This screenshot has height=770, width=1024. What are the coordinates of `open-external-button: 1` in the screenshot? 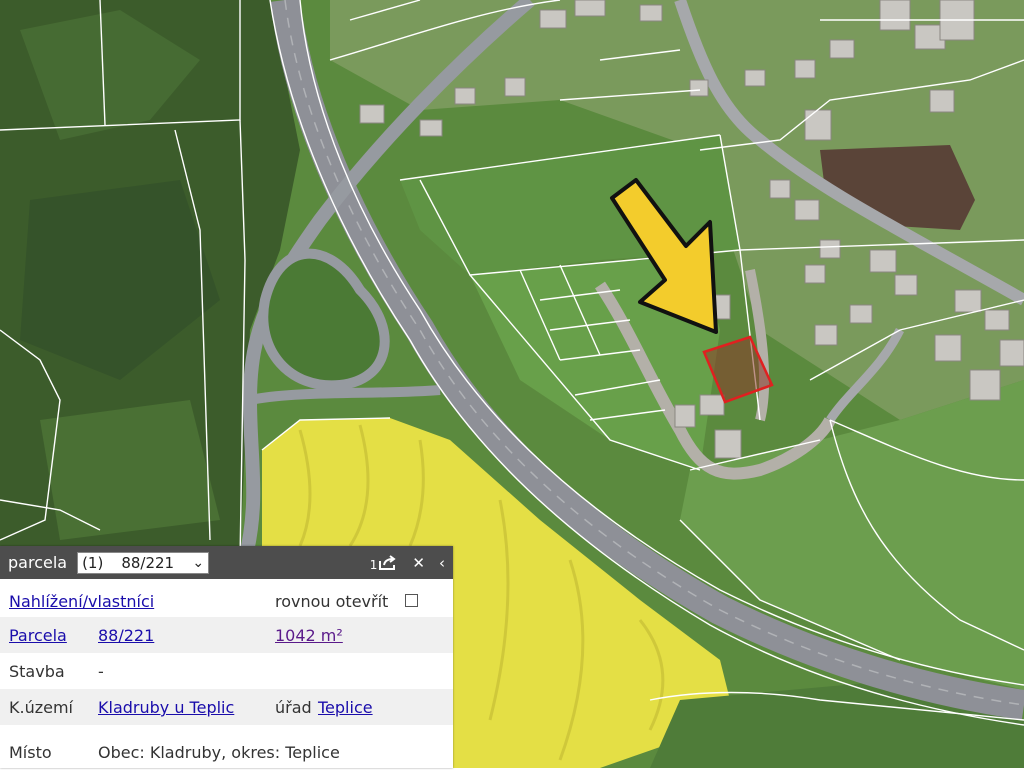 It's located at (384, 563).